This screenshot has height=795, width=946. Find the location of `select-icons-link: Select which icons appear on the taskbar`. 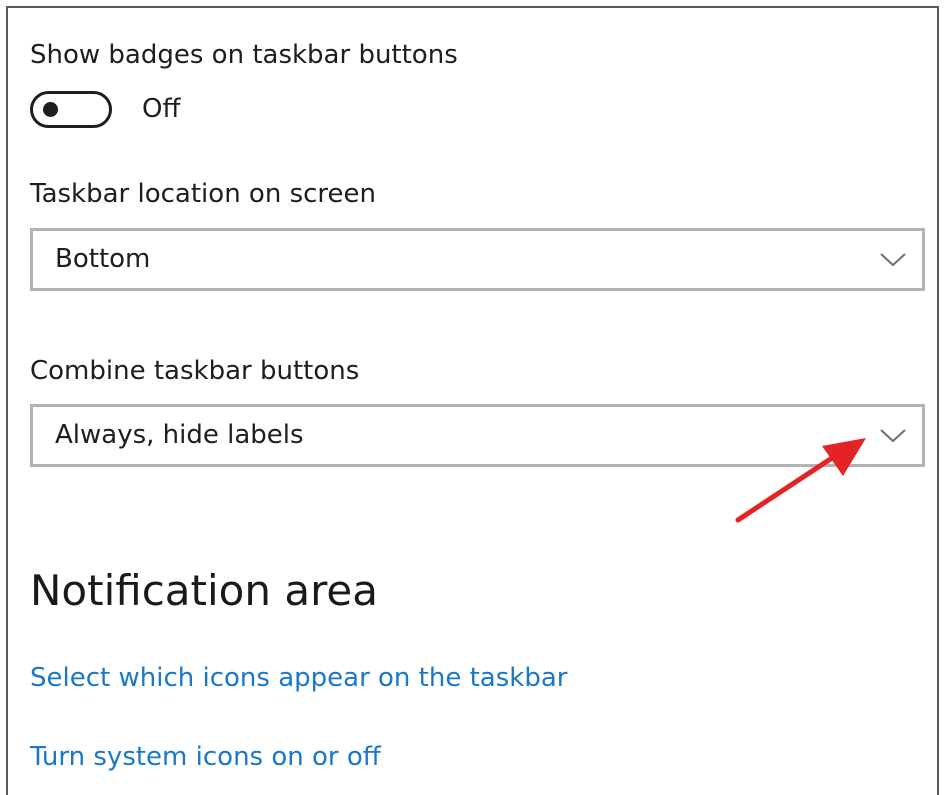

select-icons-link: Select which icons appear on the taskbar is located at coordinates (298, 678).